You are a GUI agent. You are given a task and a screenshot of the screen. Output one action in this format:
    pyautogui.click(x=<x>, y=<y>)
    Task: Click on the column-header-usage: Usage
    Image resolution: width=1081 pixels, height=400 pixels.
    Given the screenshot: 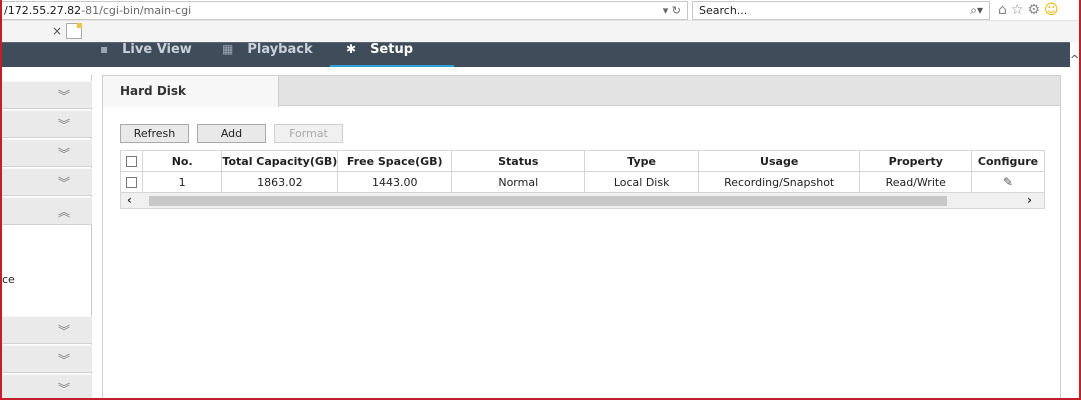 What is the action you would take?
    pyautogui.click(x=779, y=161)
    